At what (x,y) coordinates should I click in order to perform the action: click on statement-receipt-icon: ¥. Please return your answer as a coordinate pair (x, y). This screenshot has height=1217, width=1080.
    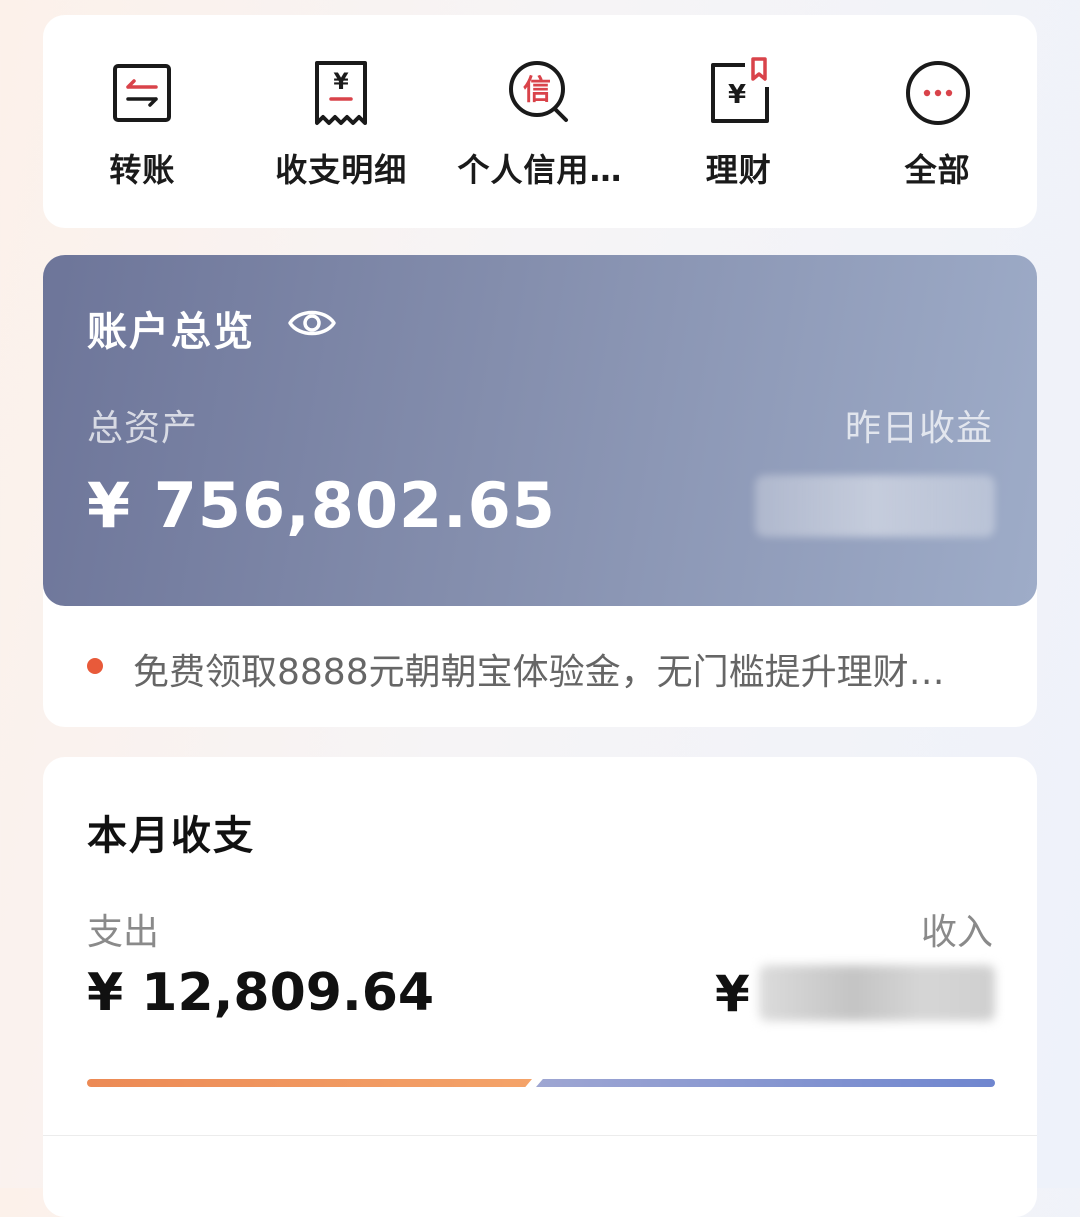
    Looking at the image, I should click on (341, 93).